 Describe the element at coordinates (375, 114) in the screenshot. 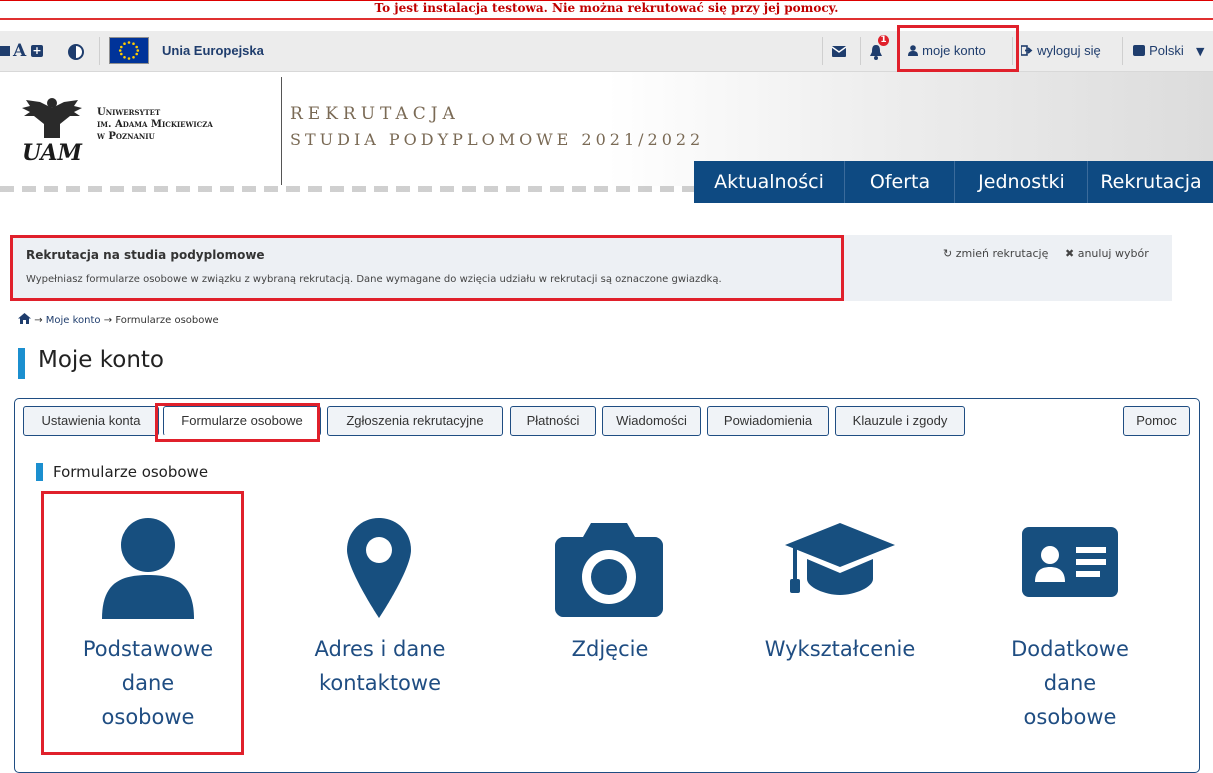

I see `header-title: REKRUTACJA` at that location.